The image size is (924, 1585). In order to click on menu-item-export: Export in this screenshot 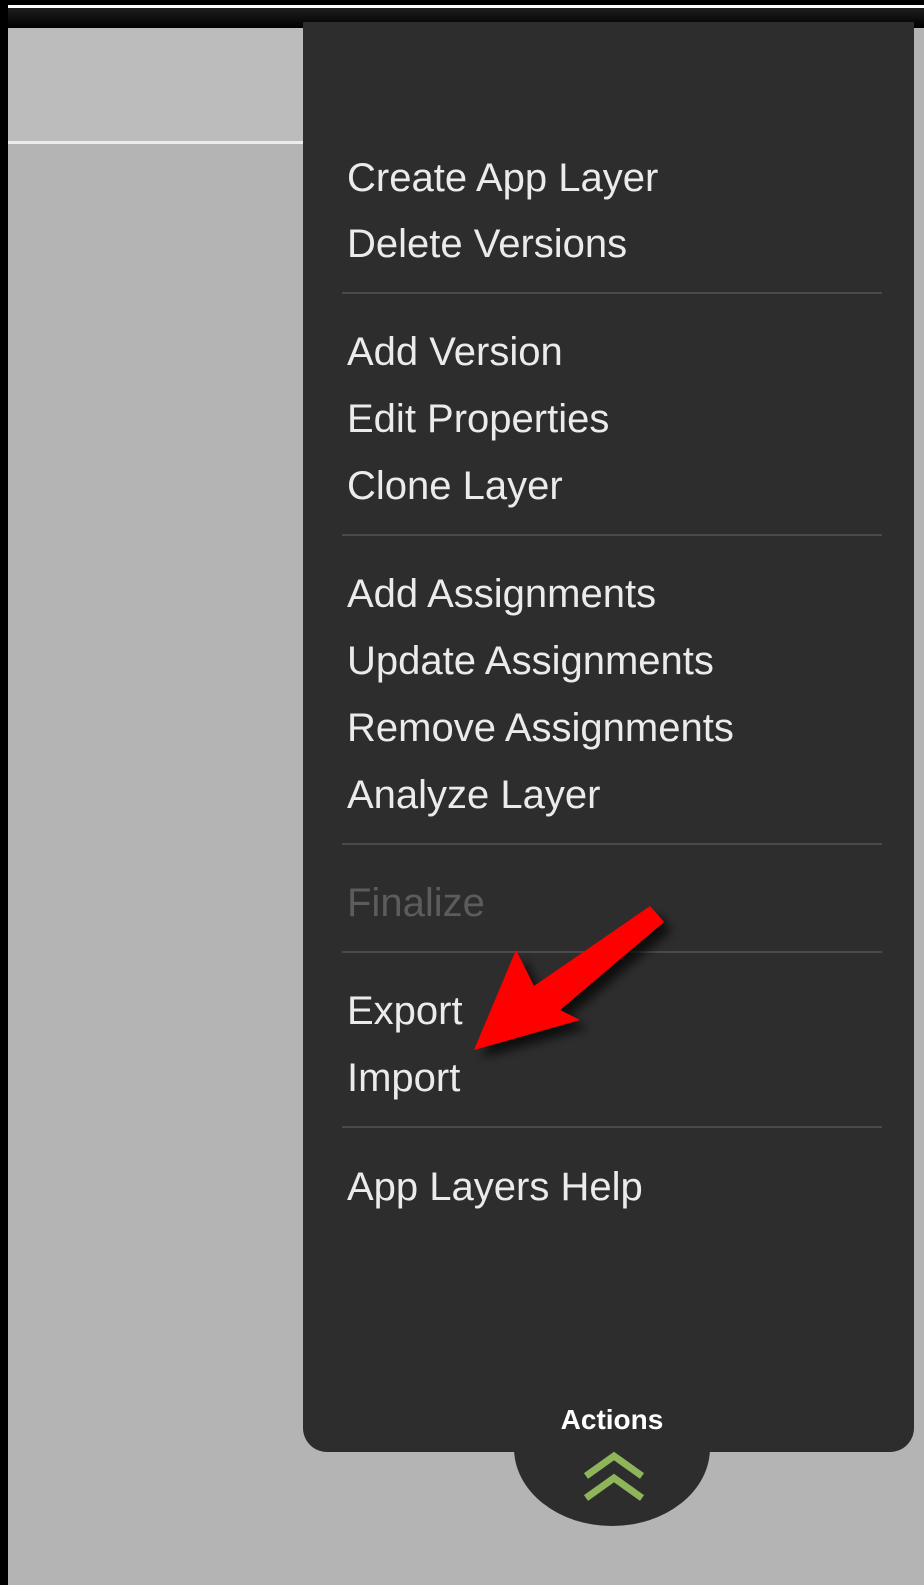, I will do `click(405, 1011)`.